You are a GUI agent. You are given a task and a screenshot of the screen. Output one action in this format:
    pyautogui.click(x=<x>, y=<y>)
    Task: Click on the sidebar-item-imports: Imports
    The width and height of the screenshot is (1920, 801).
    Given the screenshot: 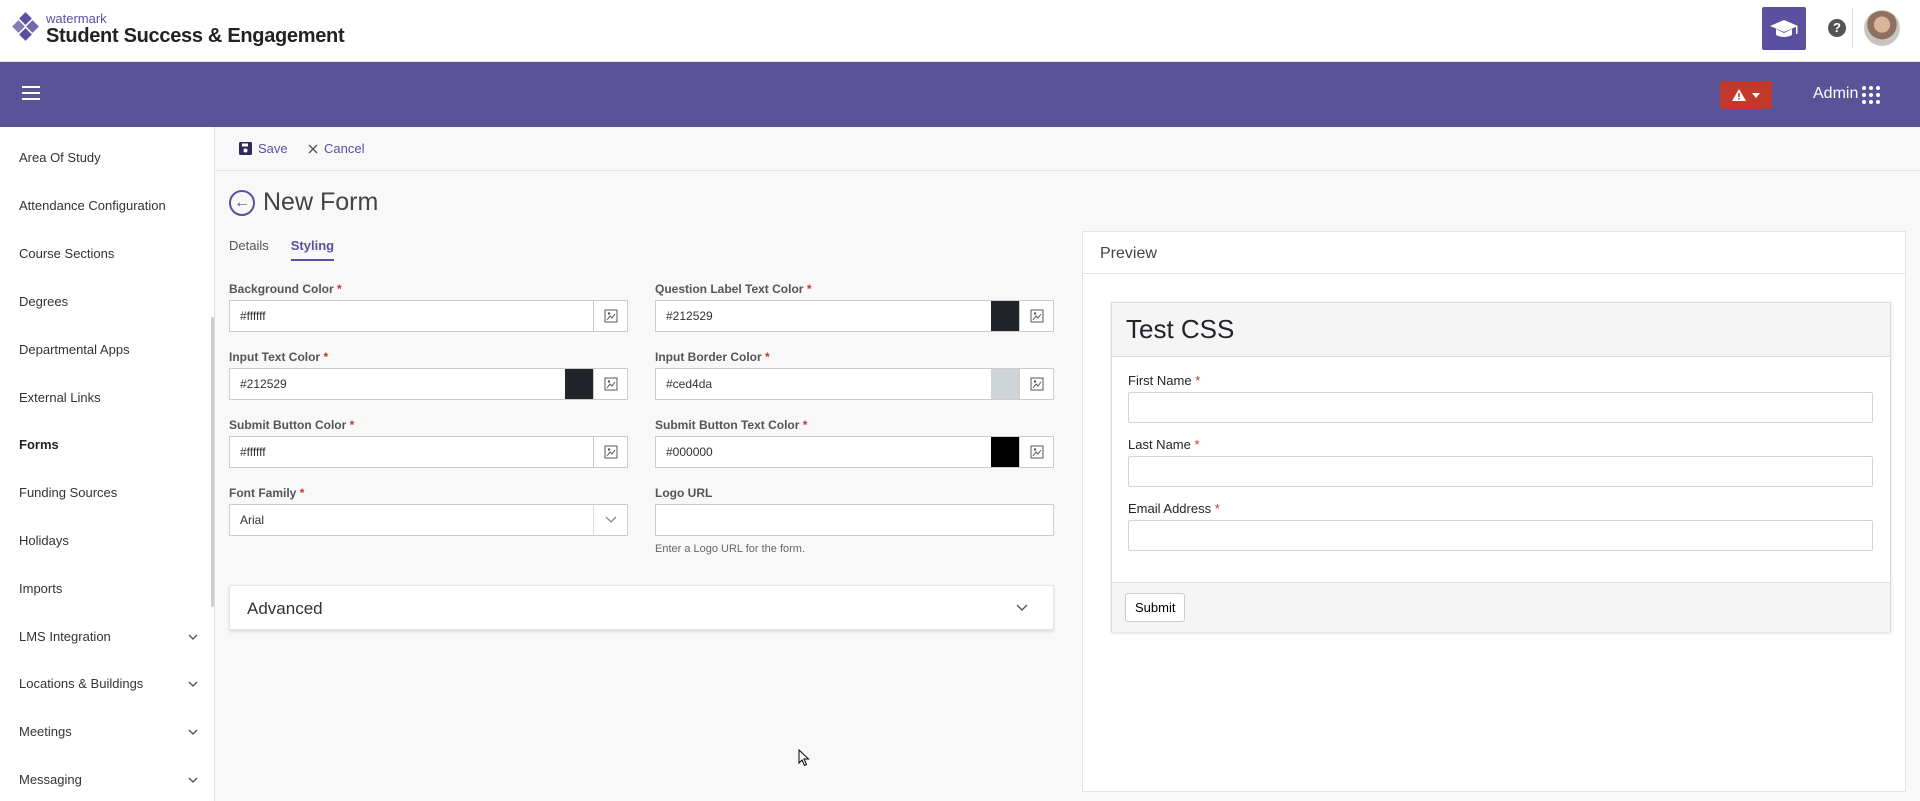 What is the action you would take?
    pyautogui.click(x=109, y=588)
    